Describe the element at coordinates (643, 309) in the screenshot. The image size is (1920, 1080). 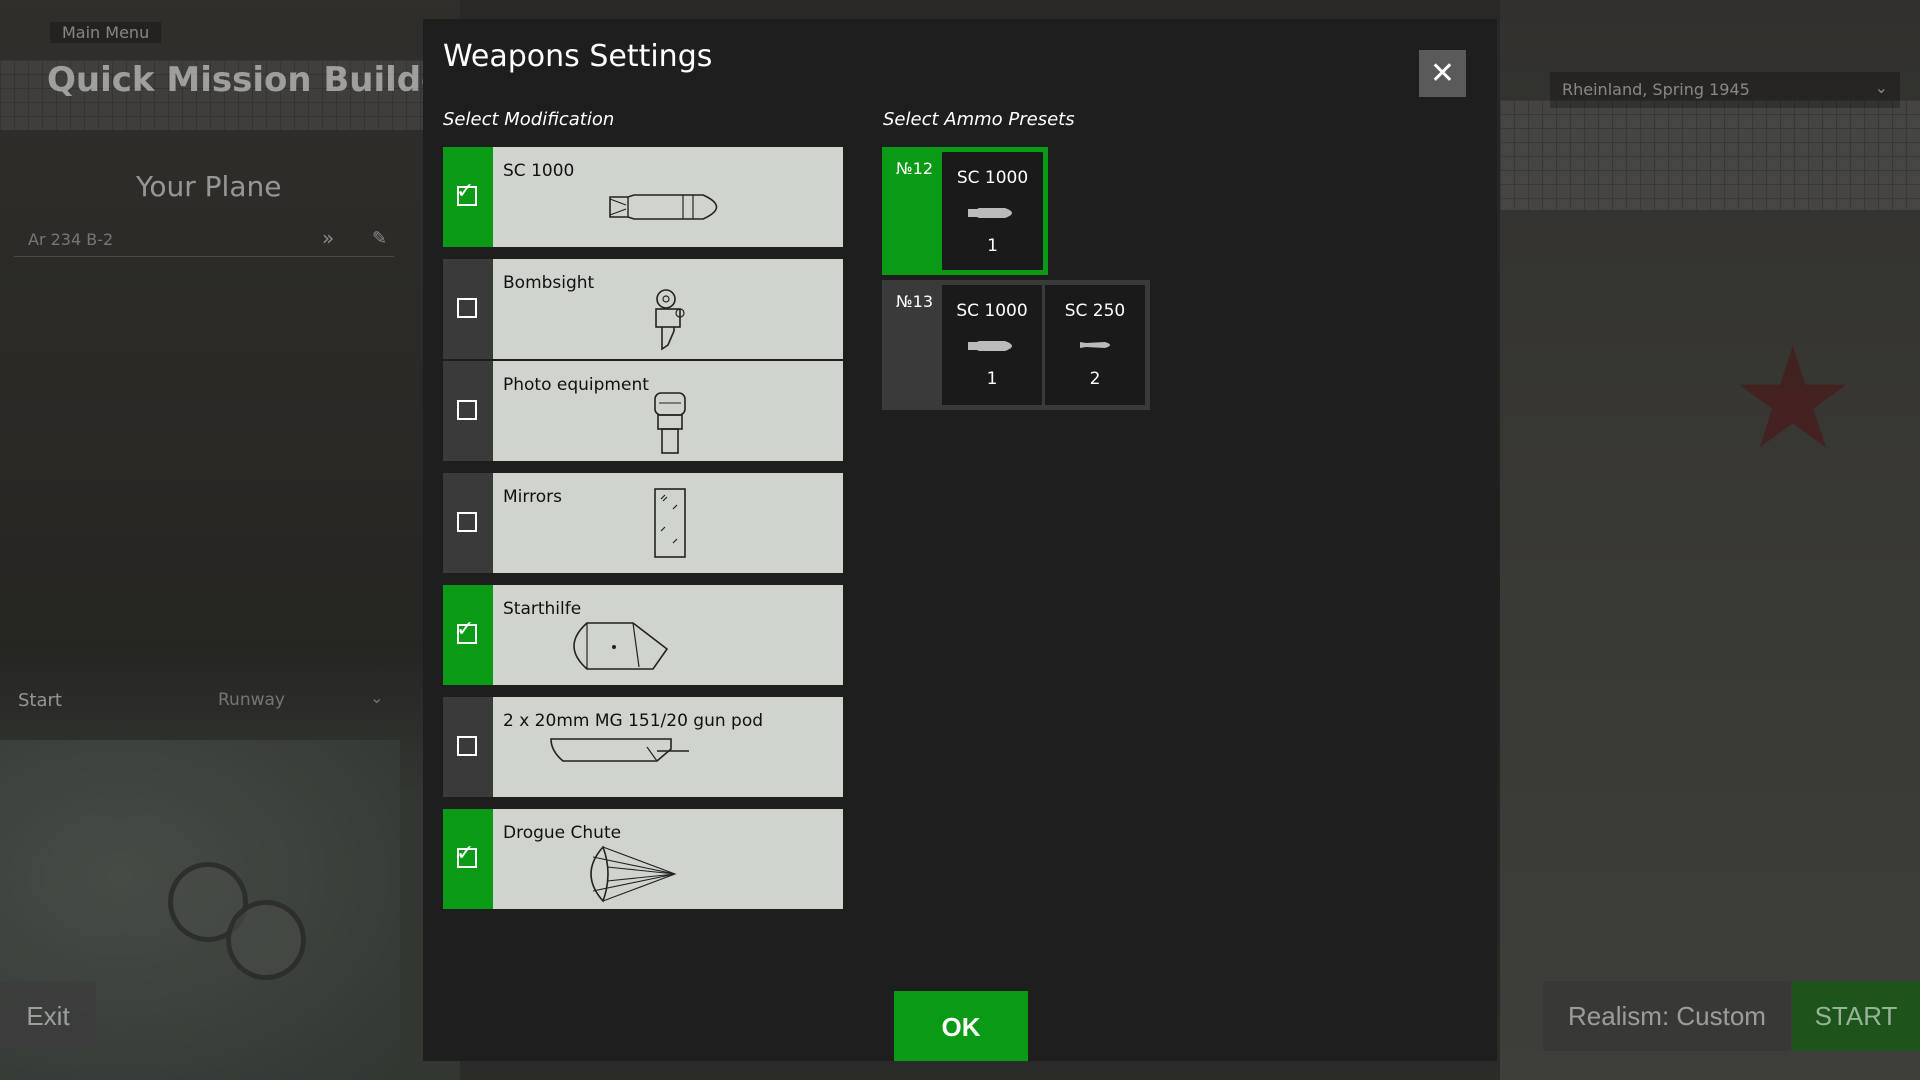
I see `modification-bombsight: Bombsight` at that location.